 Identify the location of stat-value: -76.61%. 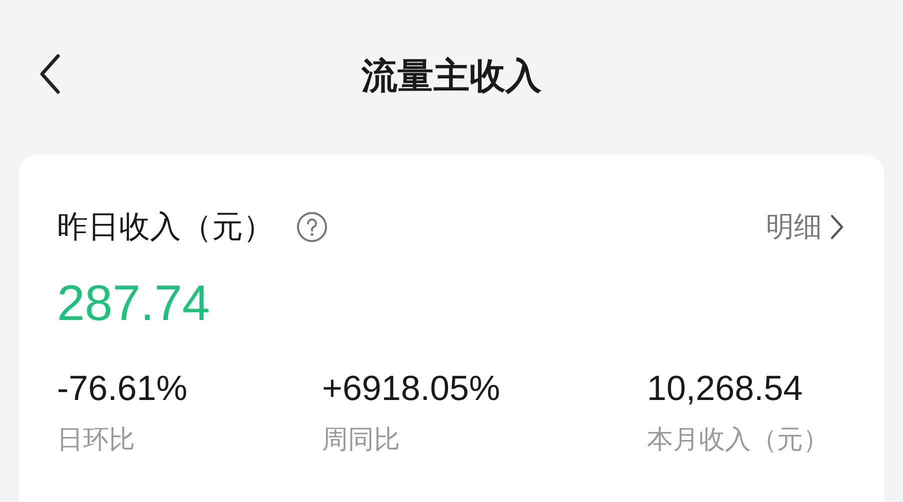
(122, 389).